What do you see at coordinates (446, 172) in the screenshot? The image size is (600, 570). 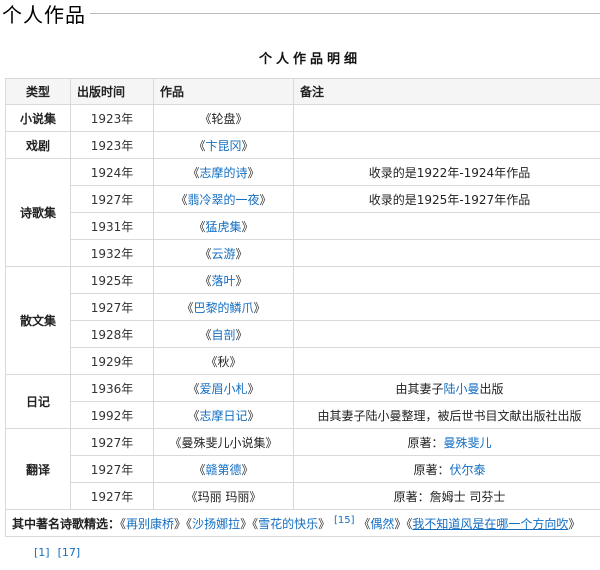 I see `note-cell: 收录的是1922年-1924年作品` at bounding box center [446, 172].